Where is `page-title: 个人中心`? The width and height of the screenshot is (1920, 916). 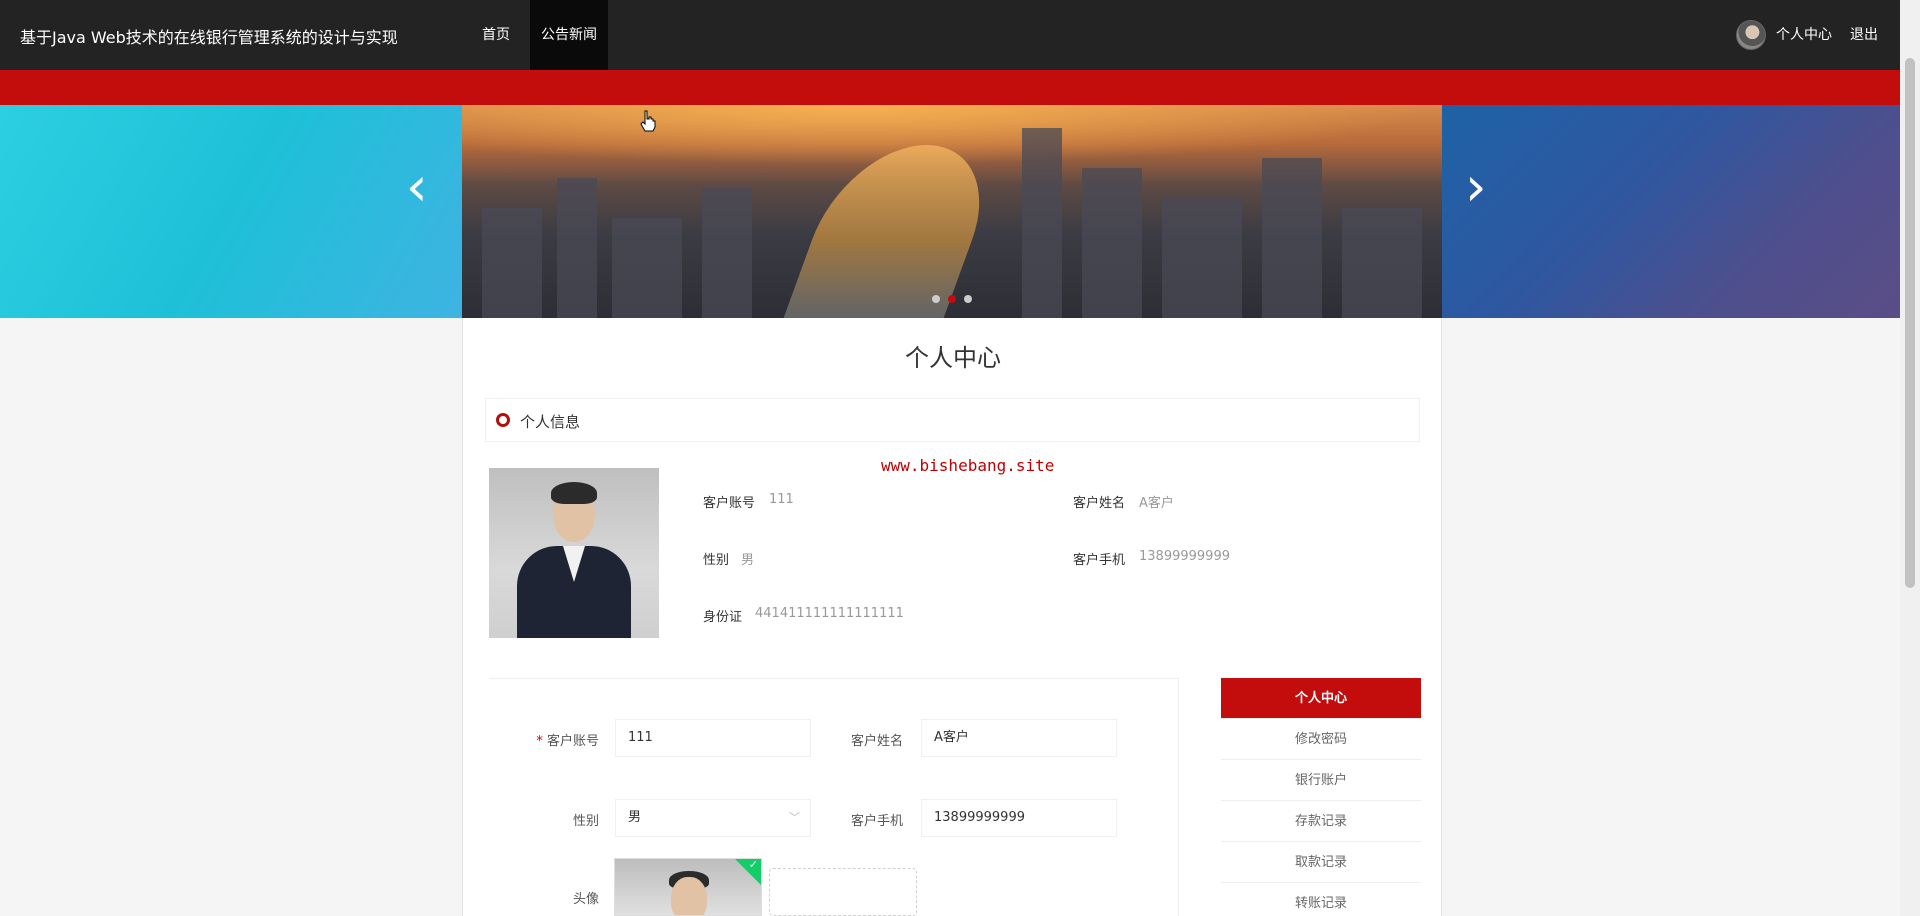
page-title: 个人中心 is located at coordinates (953, 358).